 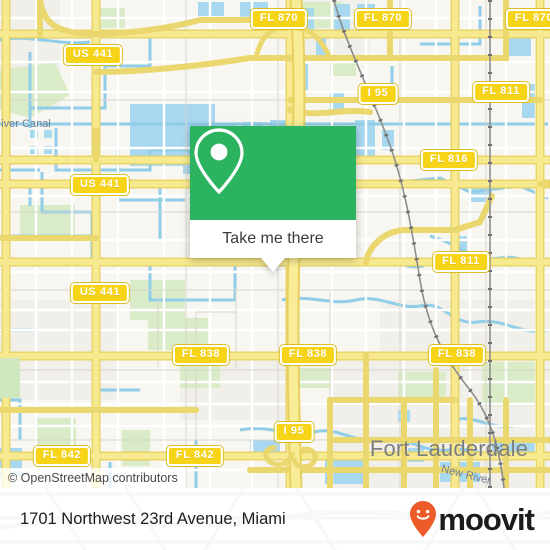 I want to click on map-pin-icon, so click(x=219, y=161).